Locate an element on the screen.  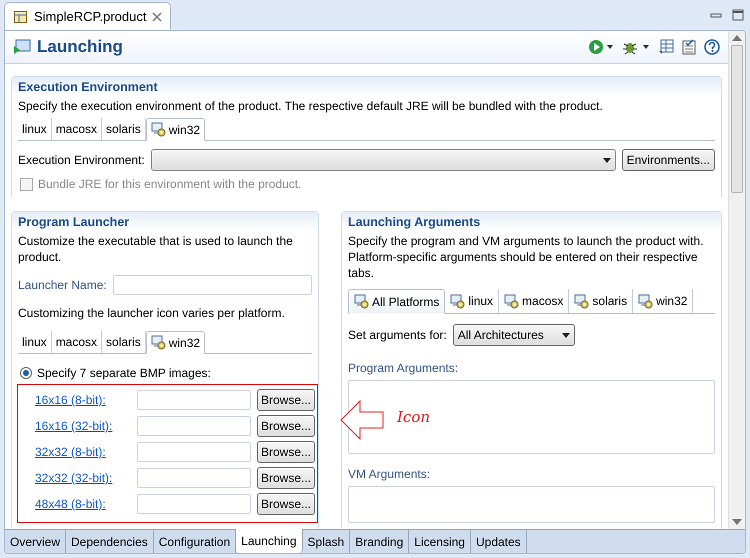
section-title: Execution Environment is located at coordinates (88, 87).